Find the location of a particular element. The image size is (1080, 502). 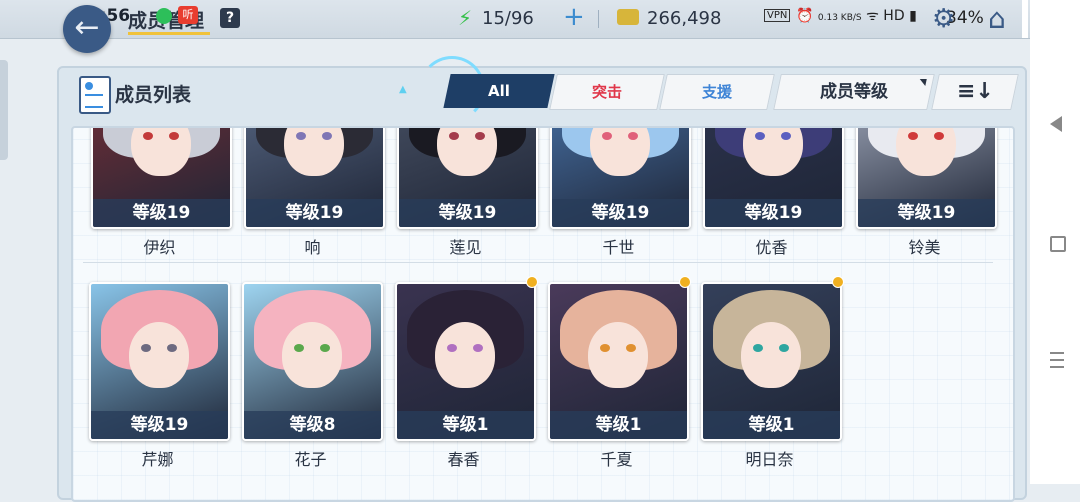

home-icon: ⌂ is located at coordinates (997, 18).